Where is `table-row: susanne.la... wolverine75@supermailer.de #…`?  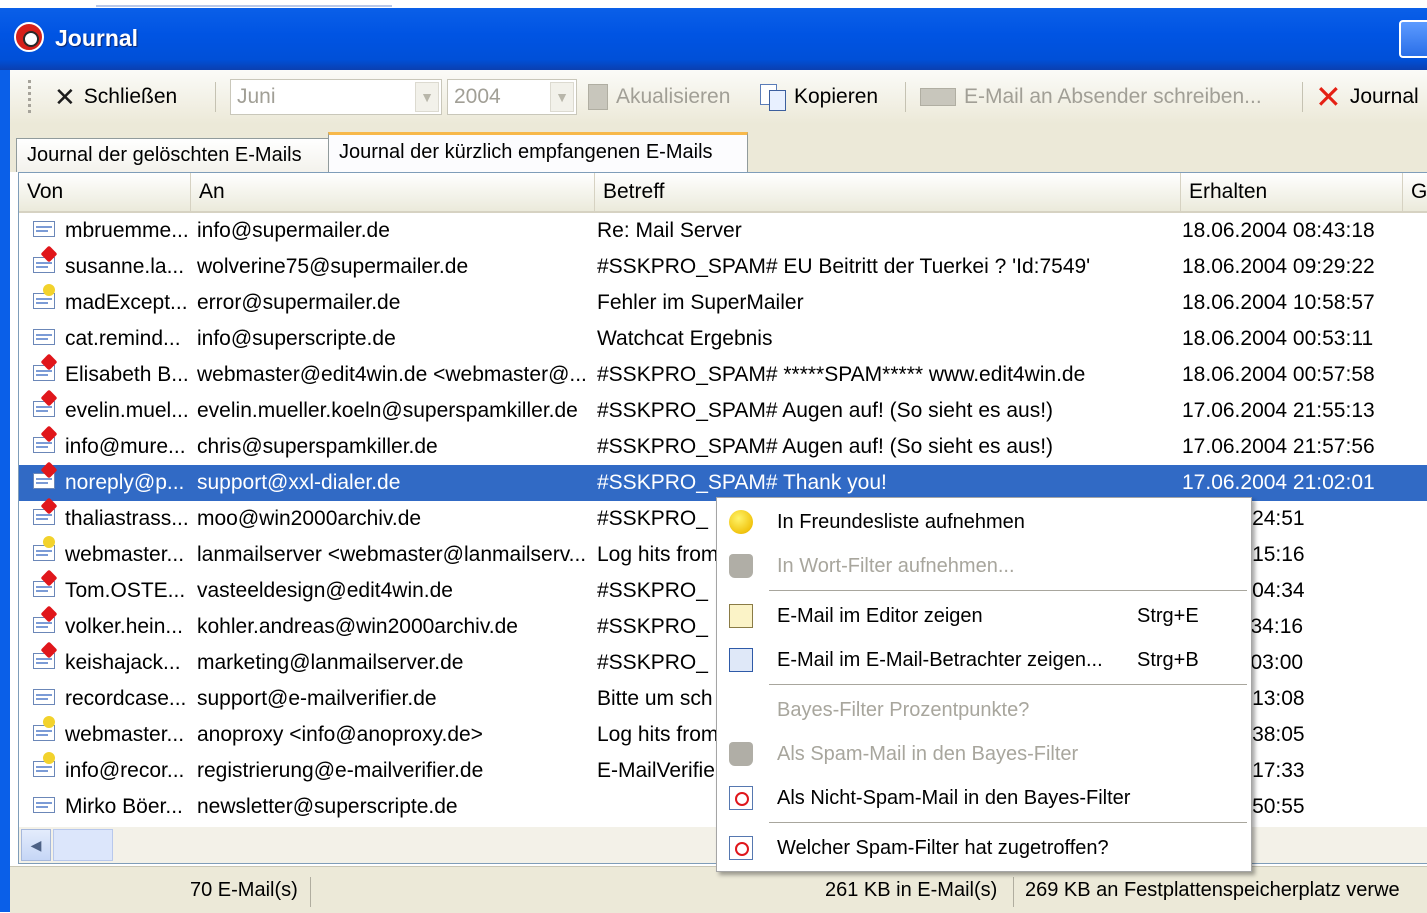
table-row: susanne.la... wolverine75@supermailer.de #… is located at coordinates (723, 265).